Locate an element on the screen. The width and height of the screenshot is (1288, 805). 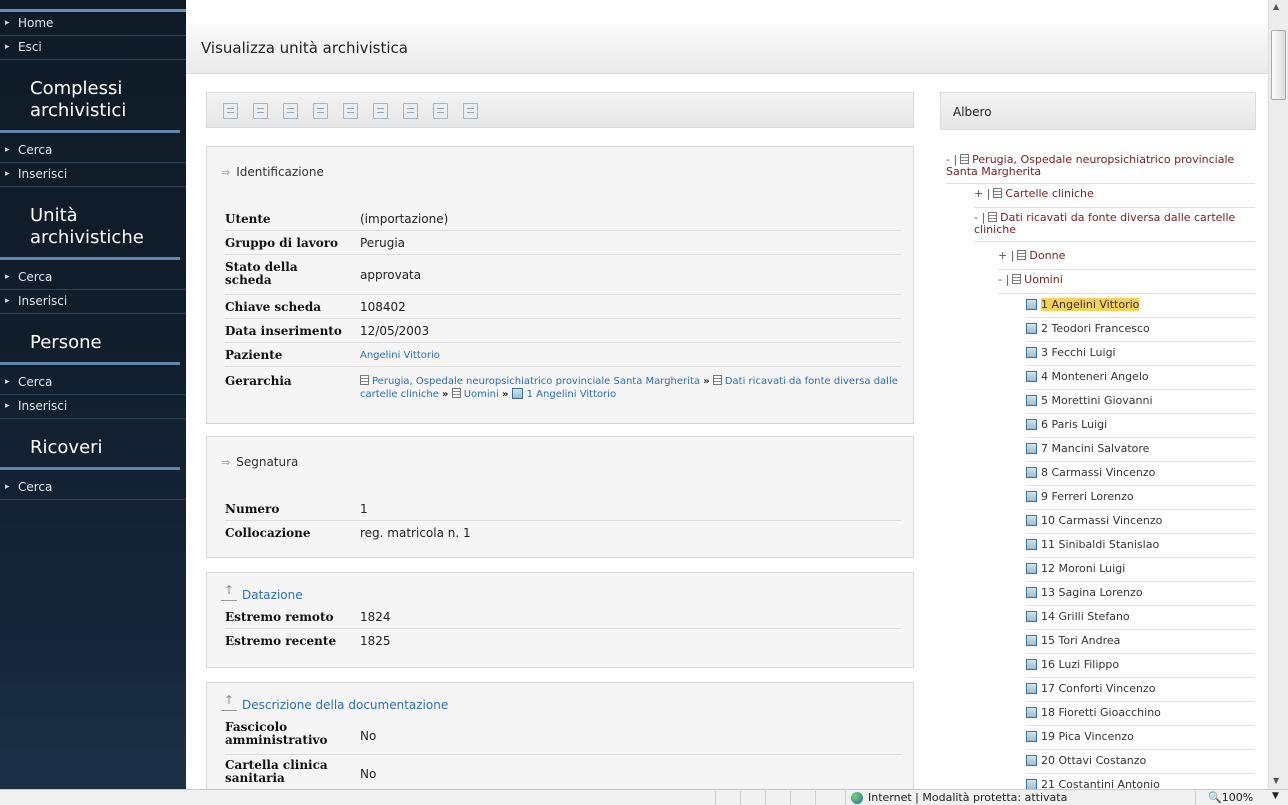
nav-complessi-inserisci: Inserisci is located at coordinates (93, 175).